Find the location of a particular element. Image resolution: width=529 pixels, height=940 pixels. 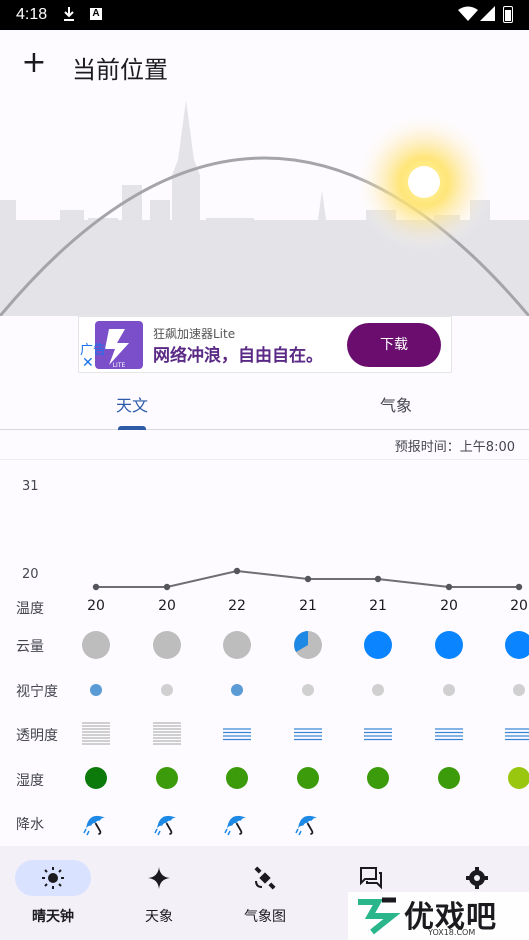

status-bar: 4:18 A is located at coordinates (264, 15).